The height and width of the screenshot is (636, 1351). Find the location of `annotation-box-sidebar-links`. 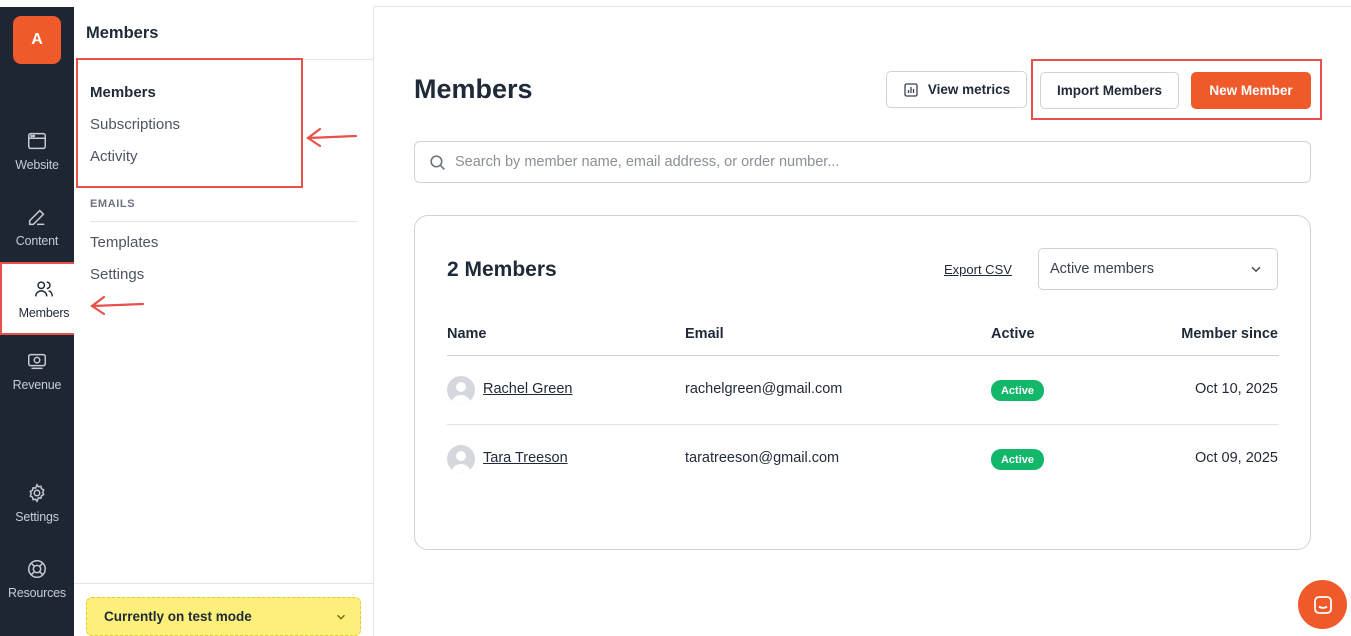

annotation-box-sidebar-links is located at coordinates (189, 123).